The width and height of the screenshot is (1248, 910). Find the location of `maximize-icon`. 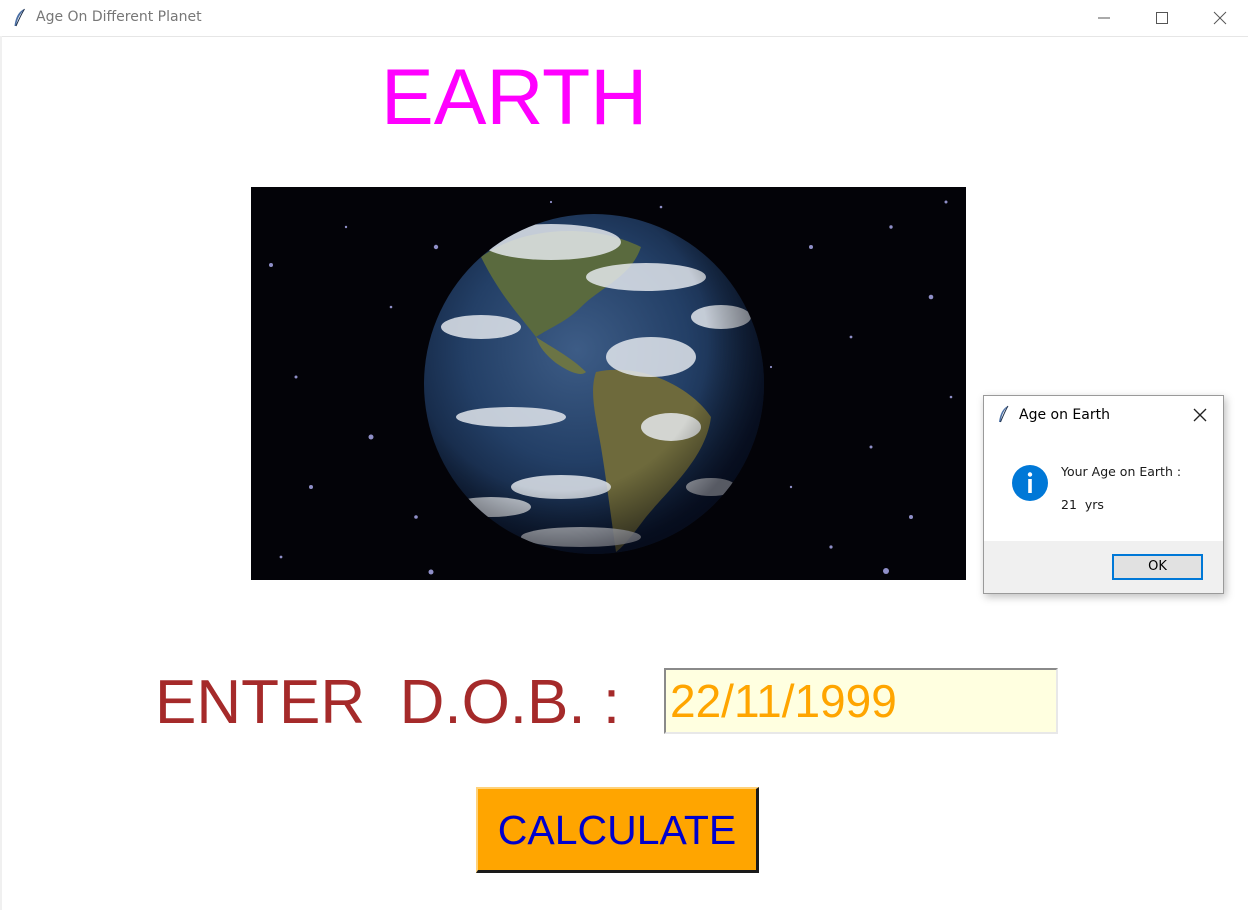

maximize-icon is located at coordinates (1162, 18).